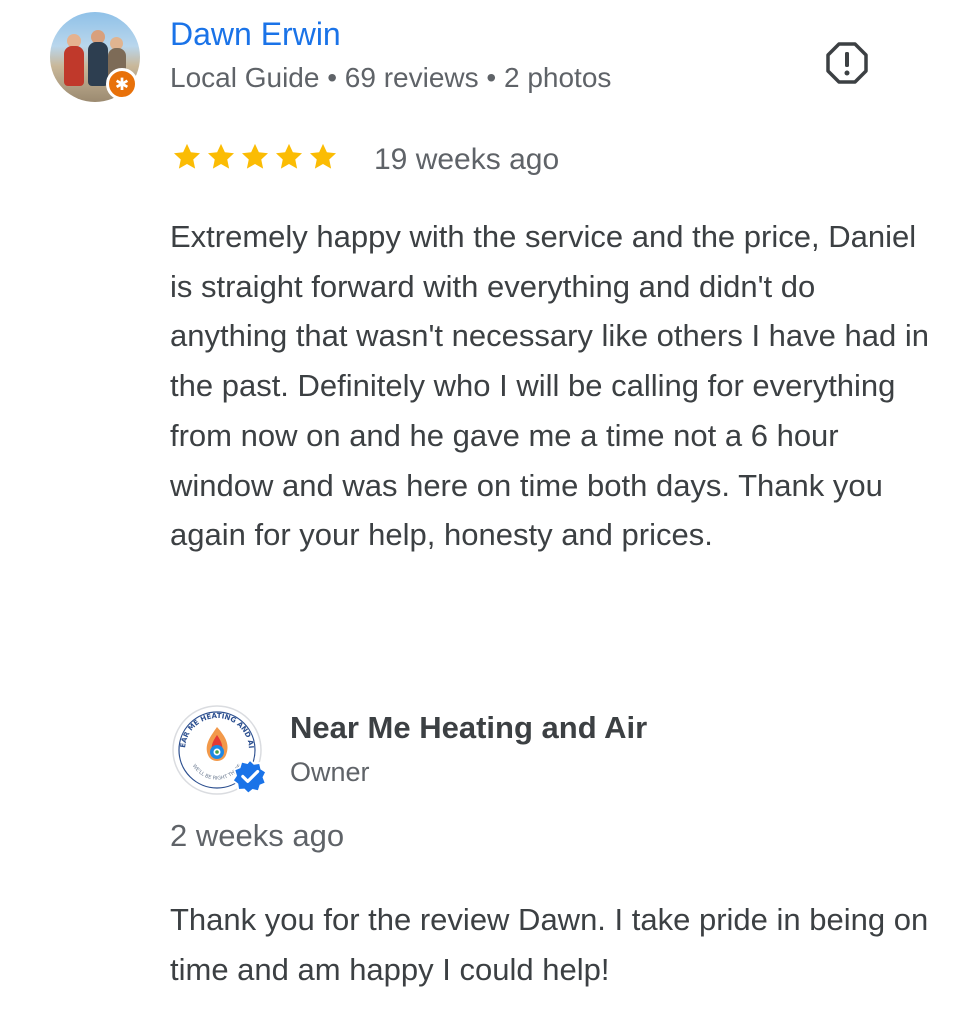 This screenshot has width=957, height=1024. I want to click on verified-badge-icon, so click(250, 776).